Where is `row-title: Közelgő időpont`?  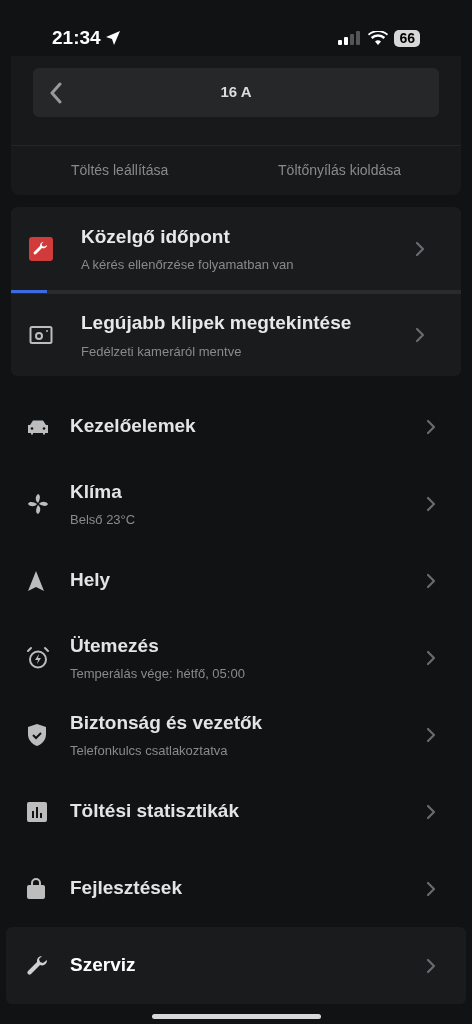 row-title: Közelgő időpont is located at coordinates (156, 236).